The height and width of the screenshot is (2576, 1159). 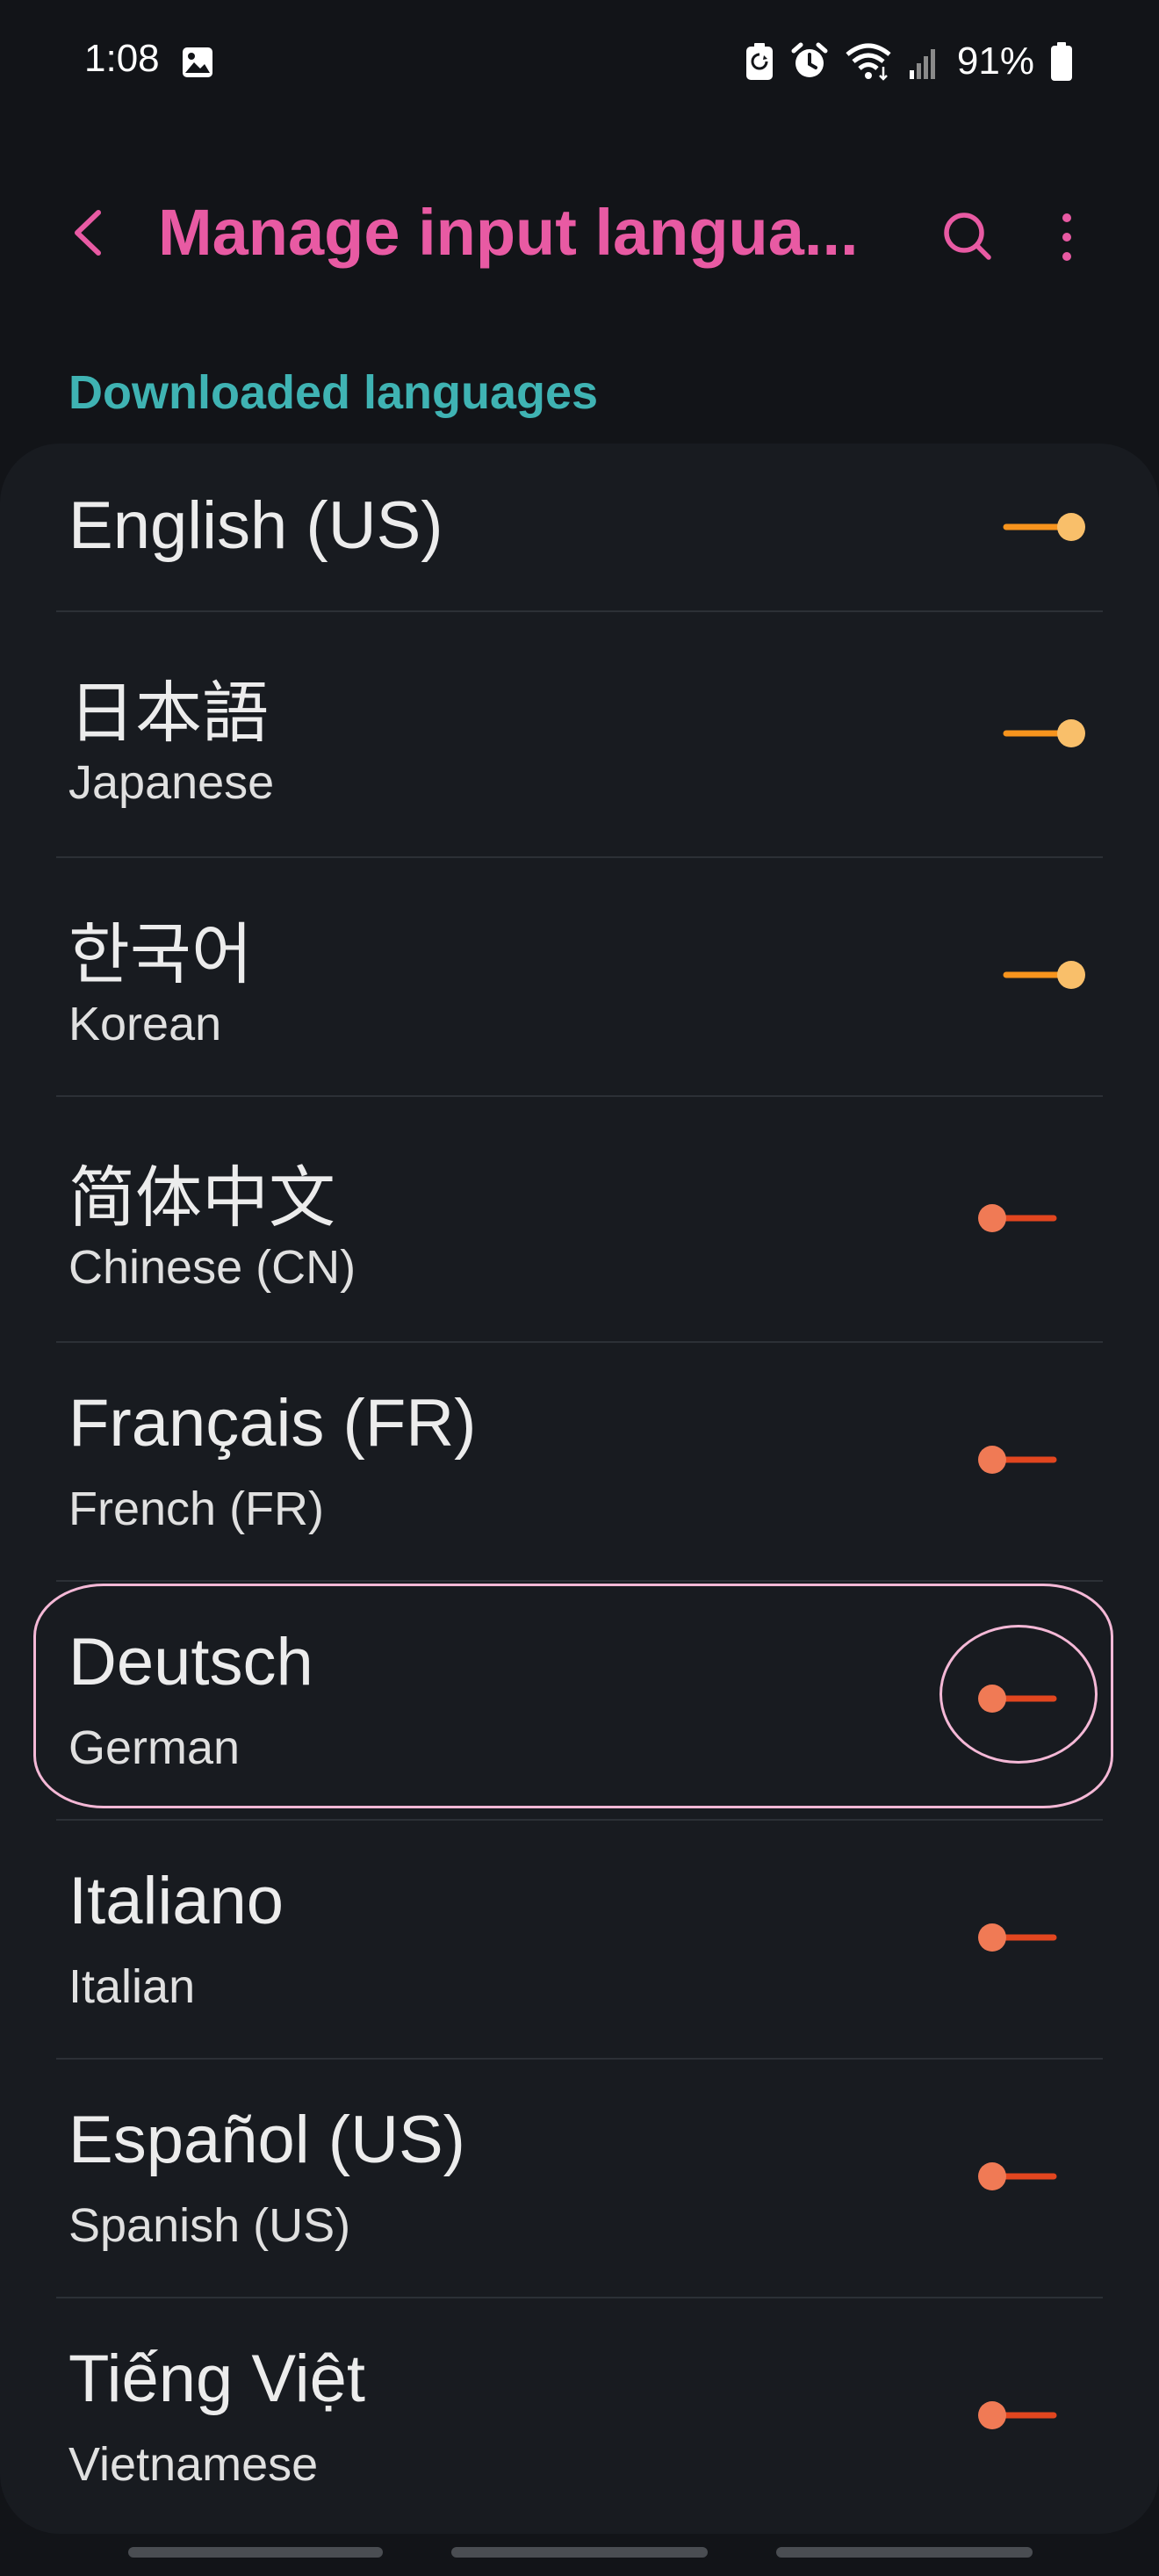 I want to click on section-title: Downloaded languages, so click(x=333, y=392).